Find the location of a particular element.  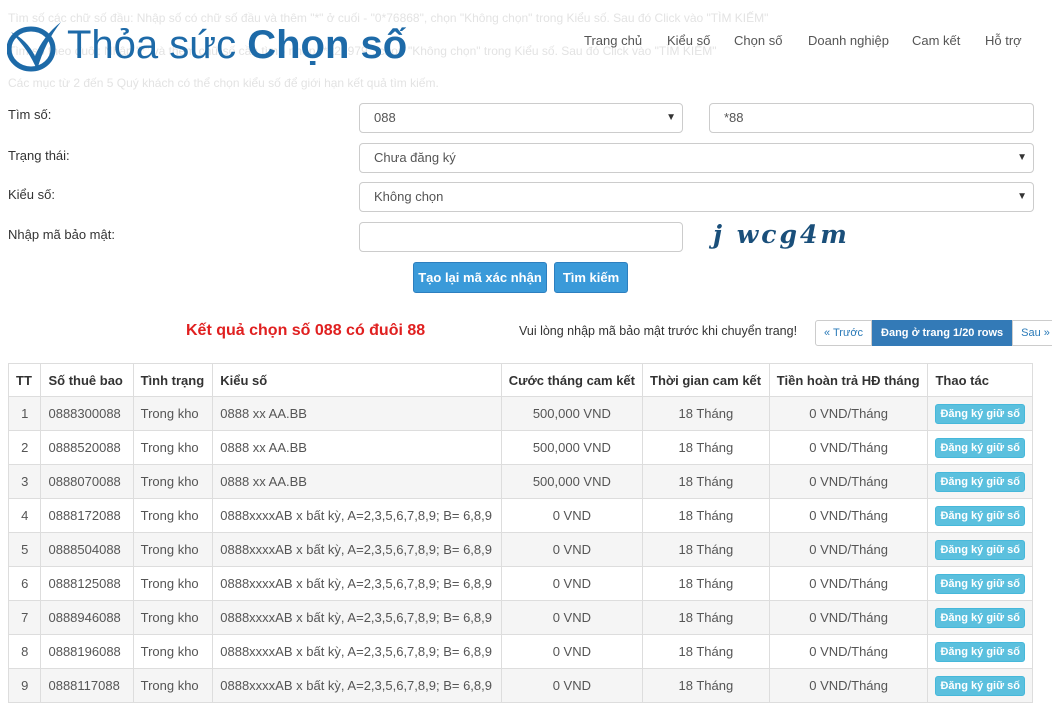

pagination: « Trước Đang ở trang 1/20 rows Sau » is located at coordinates (933, 333).